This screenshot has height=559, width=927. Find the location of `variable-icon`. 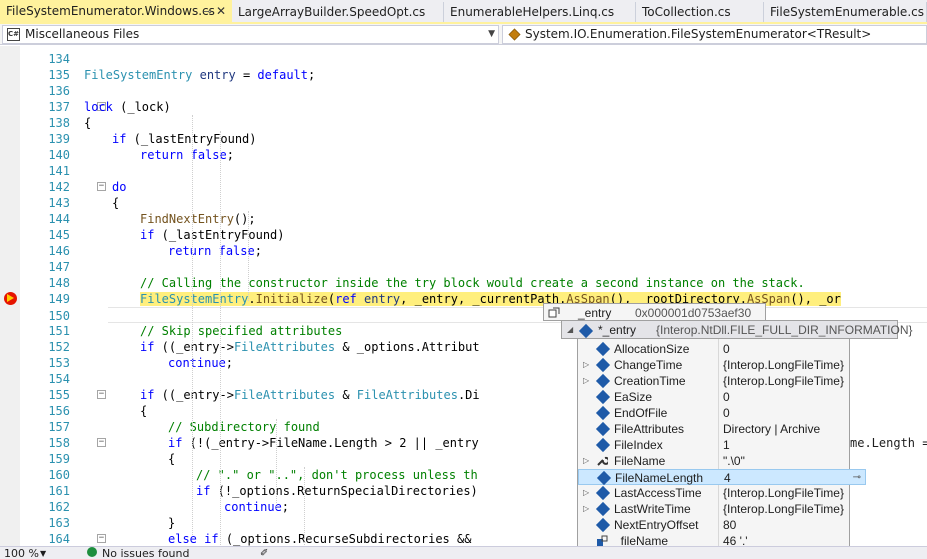

variable-icon is located at coordinates (554, 312).